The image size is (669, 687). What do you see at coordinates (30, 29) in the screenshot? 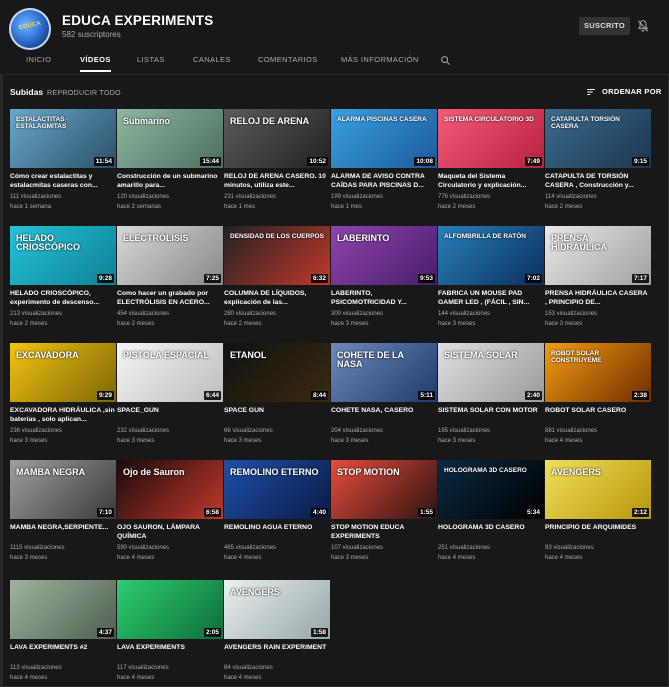
I see `channel-avatar: EDUCA` at bounding box center [30, 29].